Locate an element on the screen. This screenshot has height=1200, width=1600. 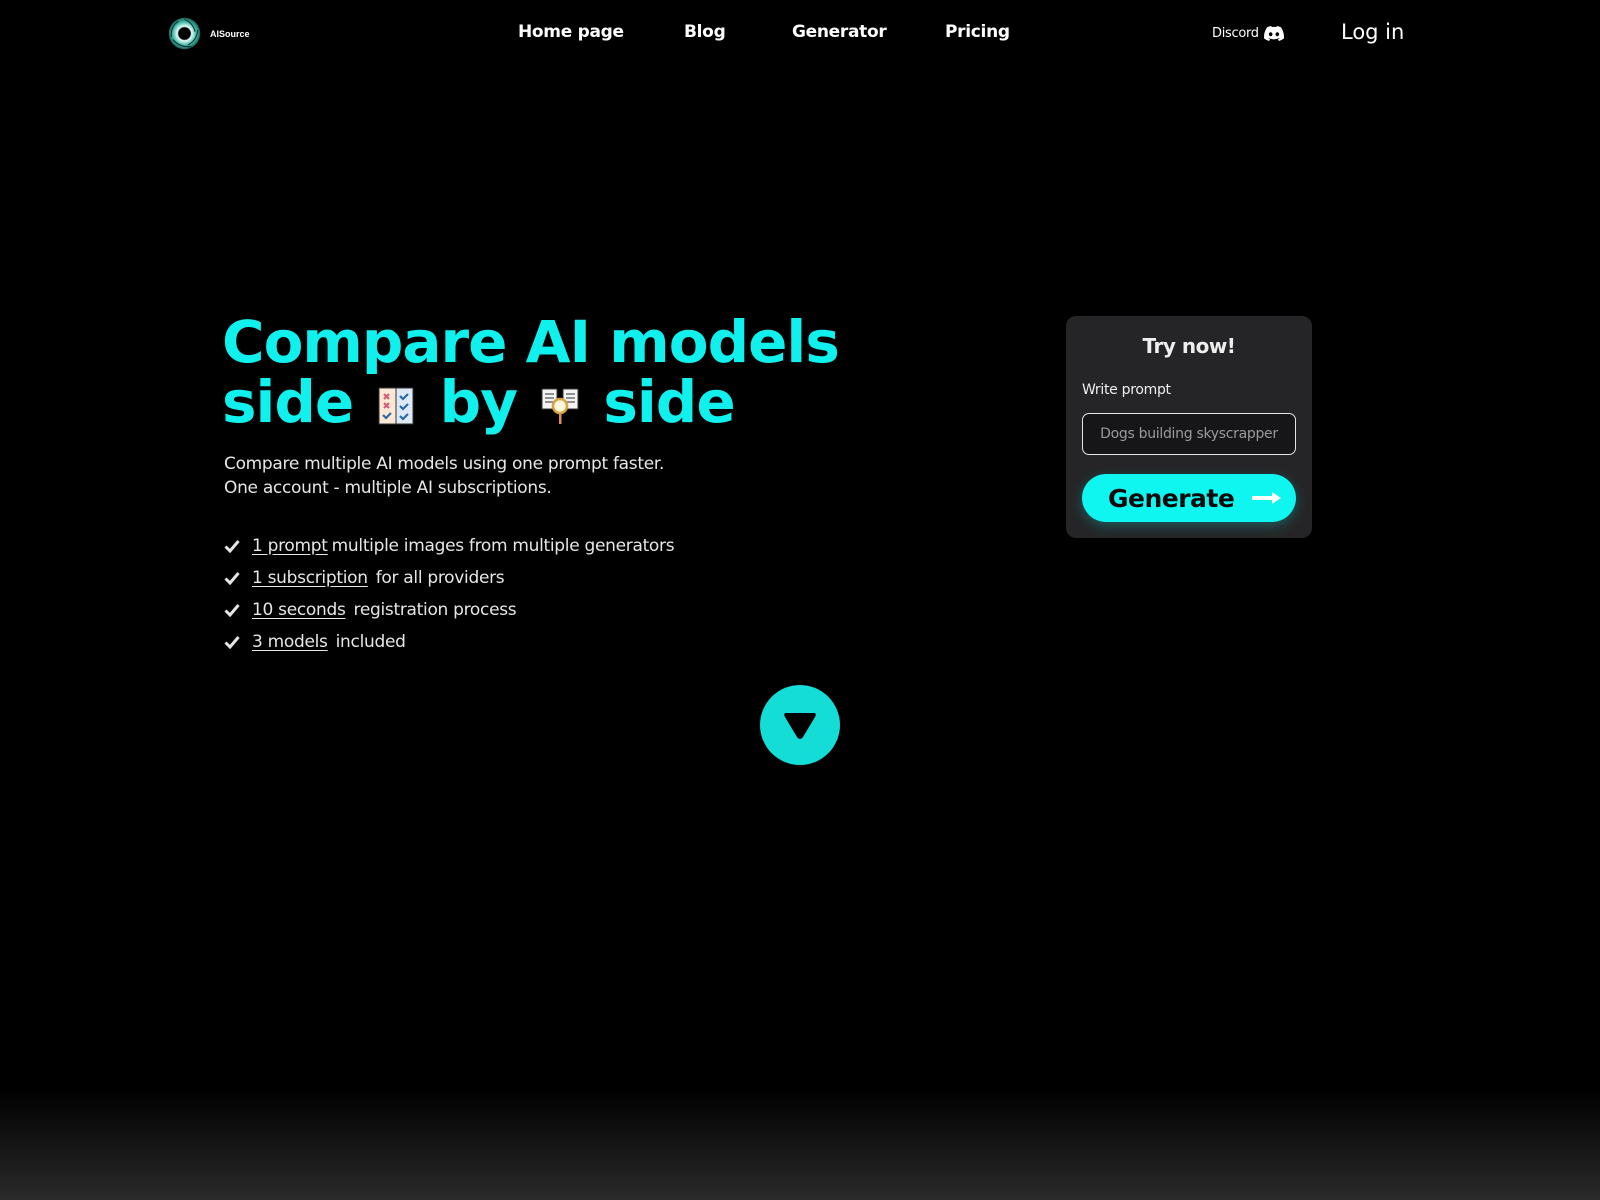
feature-highlight: 1 prompt is located at coordinates (290, 546).